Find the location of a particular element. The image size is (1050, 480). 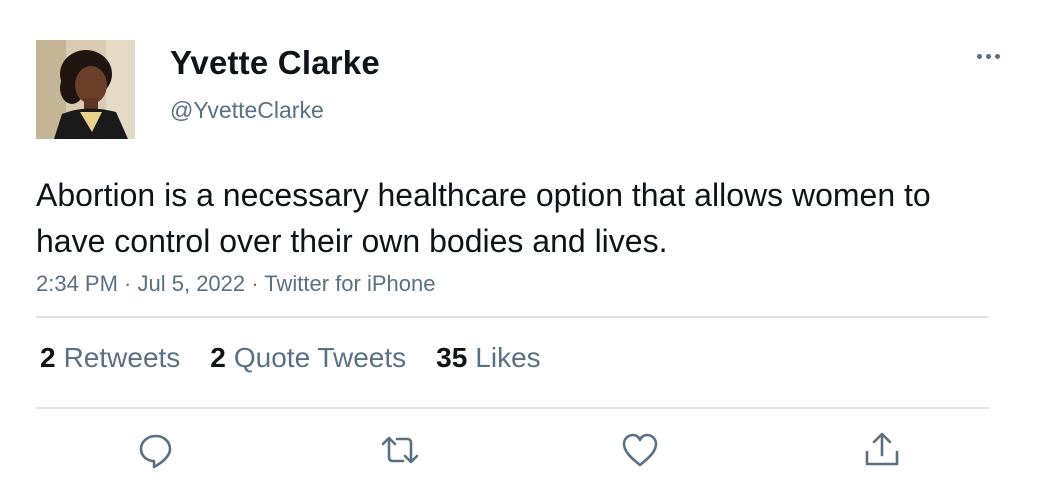

avatar-image is located at coordinates (85, 89).